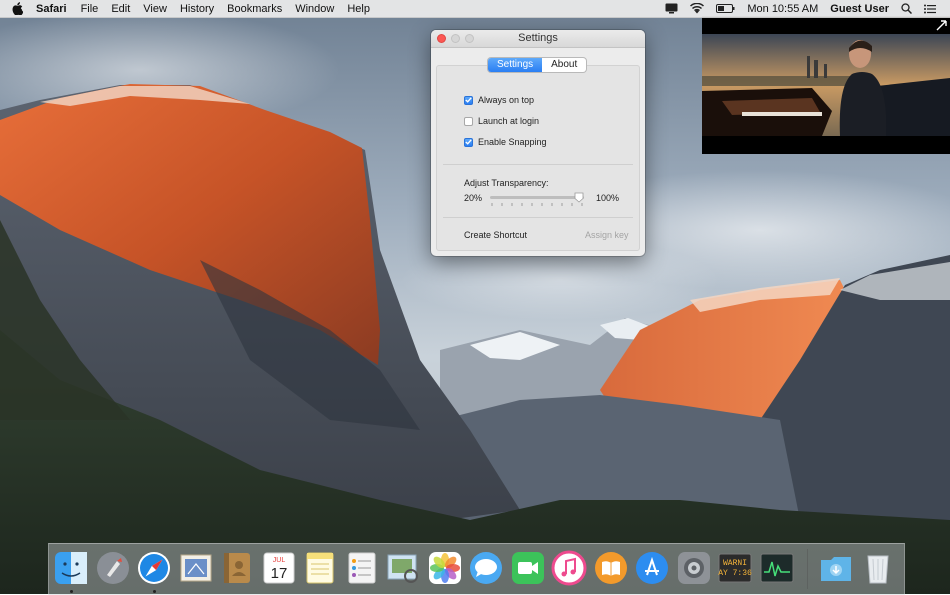 Image resolution: width=950 pixels, height=595 pixels. I want to click on photos-icon, so click(445, 568).